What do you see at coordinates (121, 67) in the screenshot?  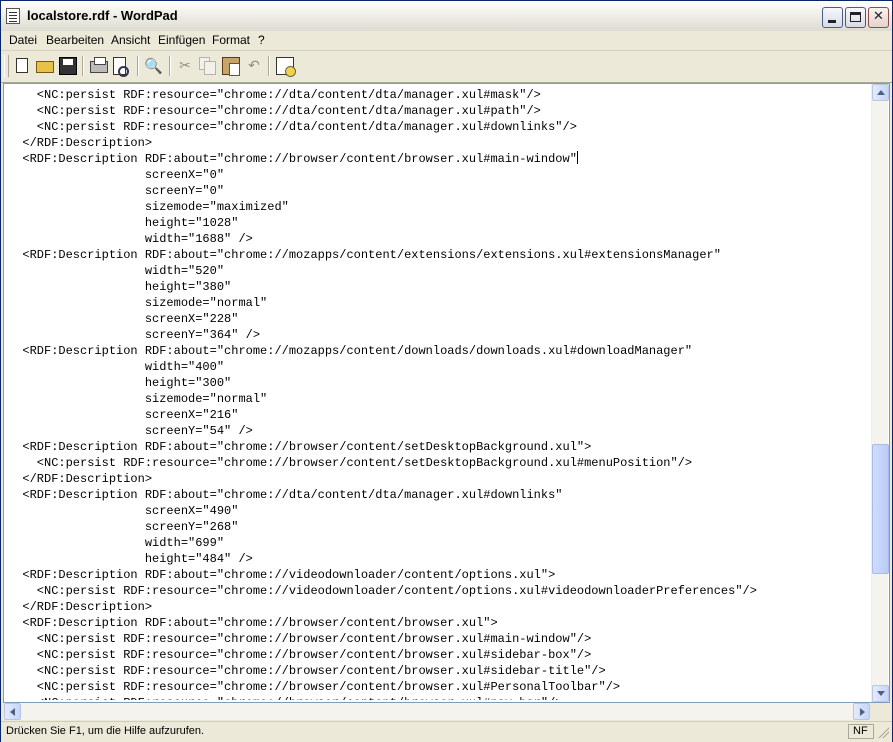 I see `print-preview-icon` at bounding box center [121, 67].